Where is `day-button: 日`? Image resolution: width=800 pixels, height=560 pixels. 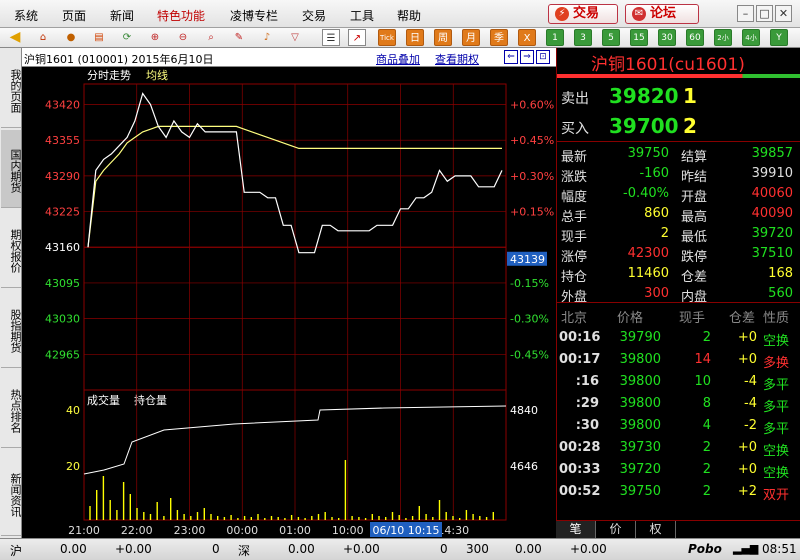 day-button: 日 is located at coordinates (415, 37).